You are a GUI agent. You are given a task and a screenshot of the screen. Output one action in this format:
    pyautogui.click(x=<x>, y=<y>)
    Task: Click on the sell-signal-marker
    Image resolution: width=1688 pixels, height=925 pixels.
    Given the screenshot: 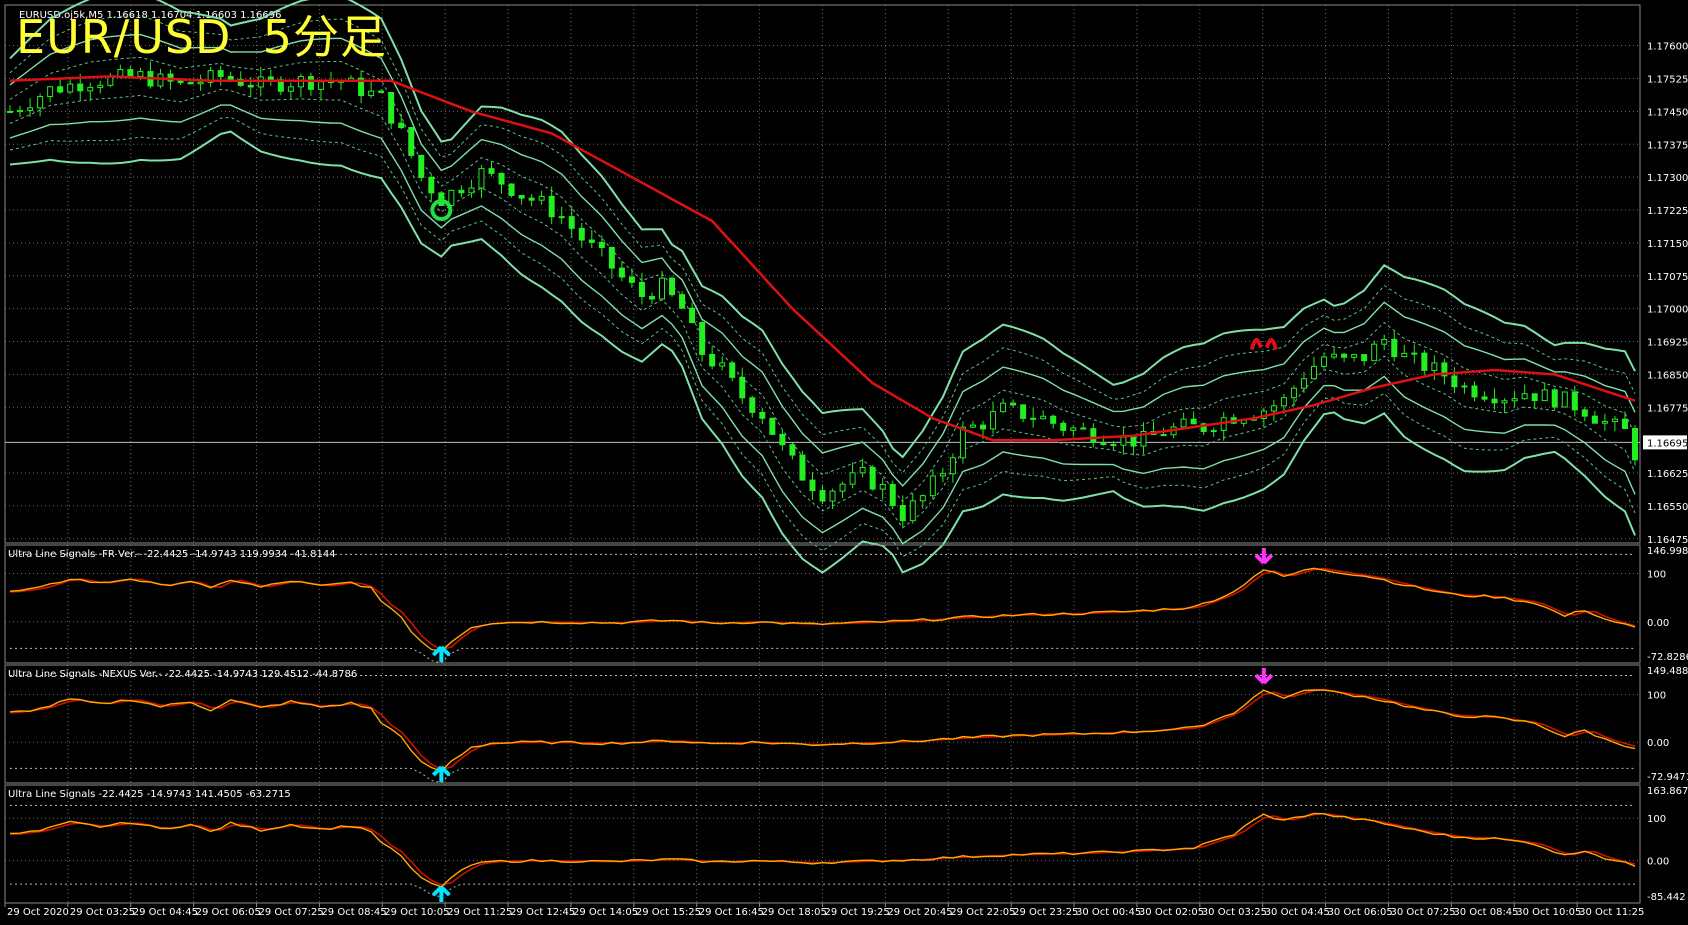 What is the action you would take?
    pyautogui.click(x=1263, y=344)
    